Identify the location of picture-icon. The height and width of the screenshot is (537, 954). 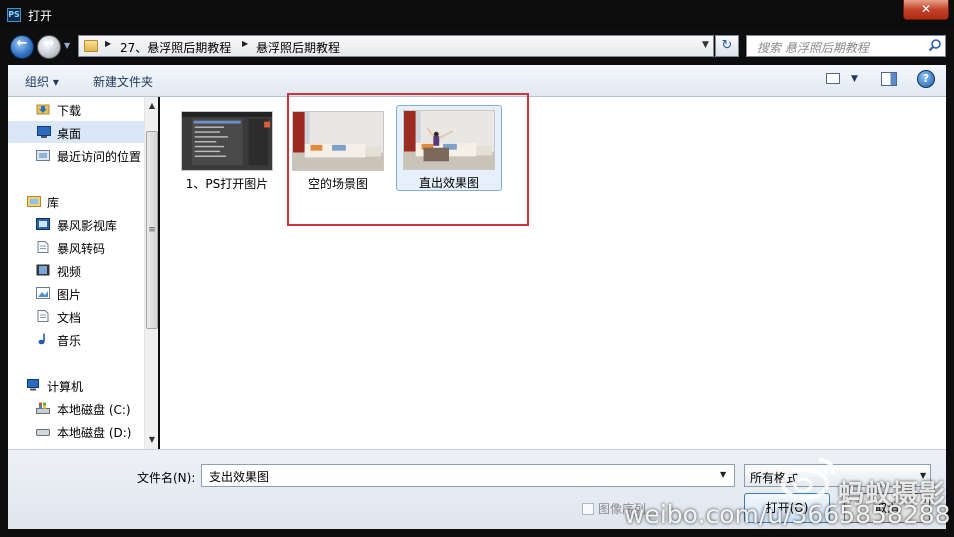
(43, 293).